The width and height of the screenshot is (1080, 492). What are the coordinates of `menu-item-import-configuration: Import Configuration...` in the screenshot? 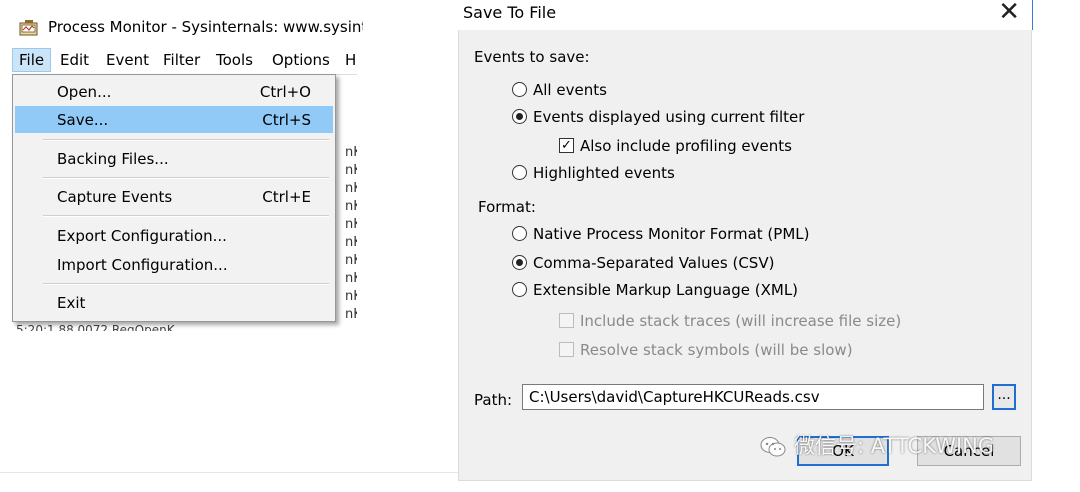 It's located at (174, 264).